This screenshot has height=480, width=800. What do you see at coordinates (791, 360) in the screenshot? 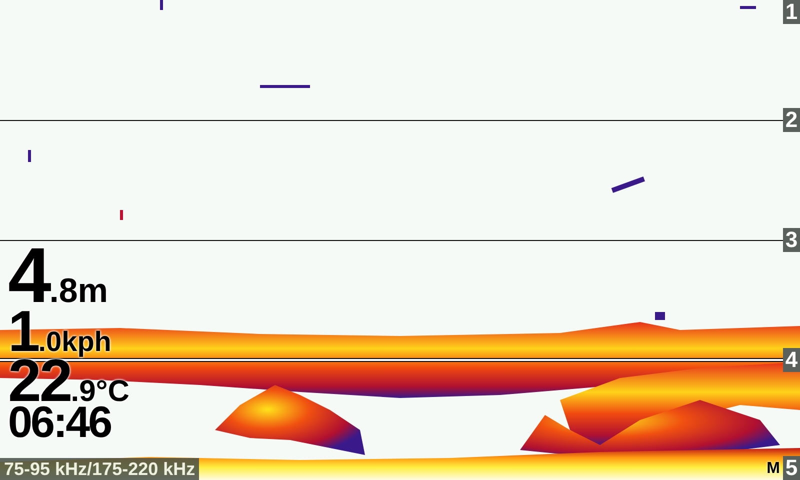
I see `depth-scale-label: 4` at bounding box center [791, 360].